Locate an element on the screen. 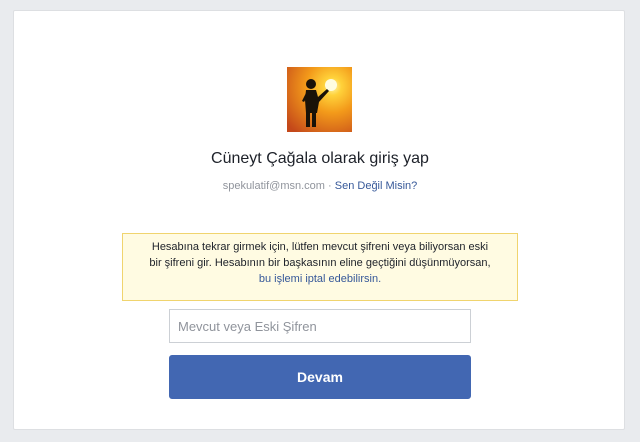 The image size is (640, 442). notice-line-3: bu işlemi iptal edebilirsin. is located at coordinates (320, 279).